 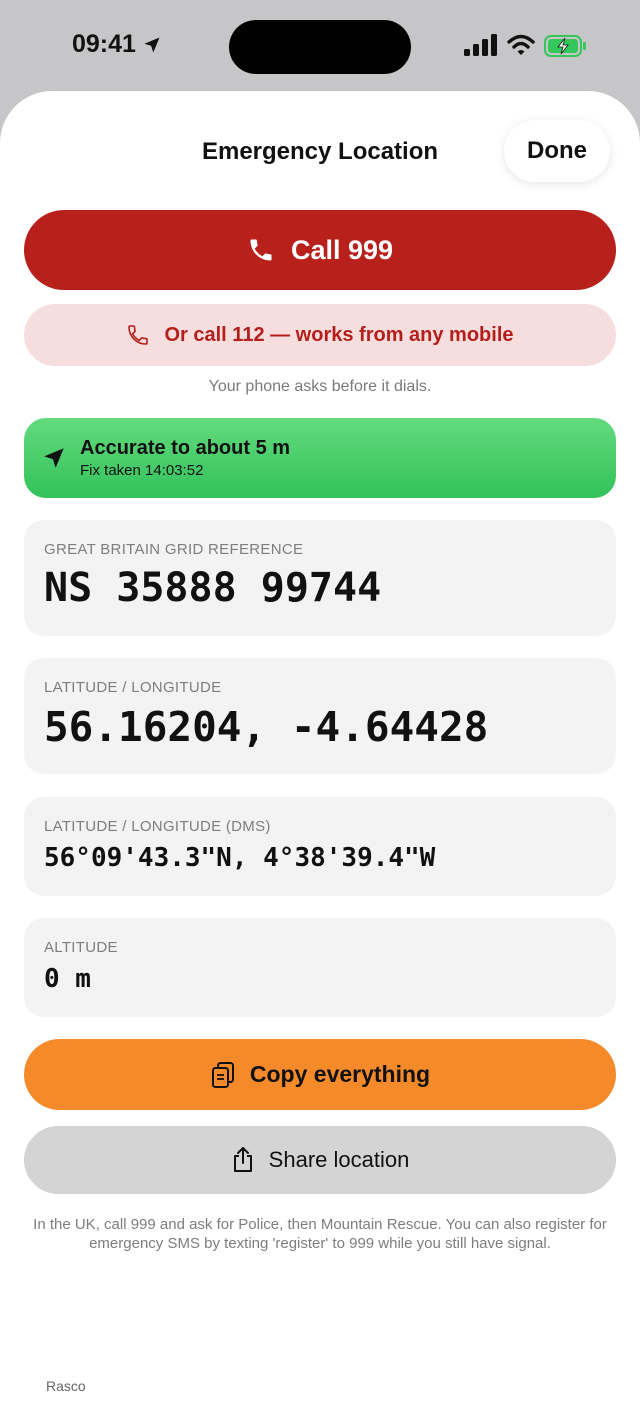 I want to click on share-location-button: Share location, so click(x=320, y=1160).